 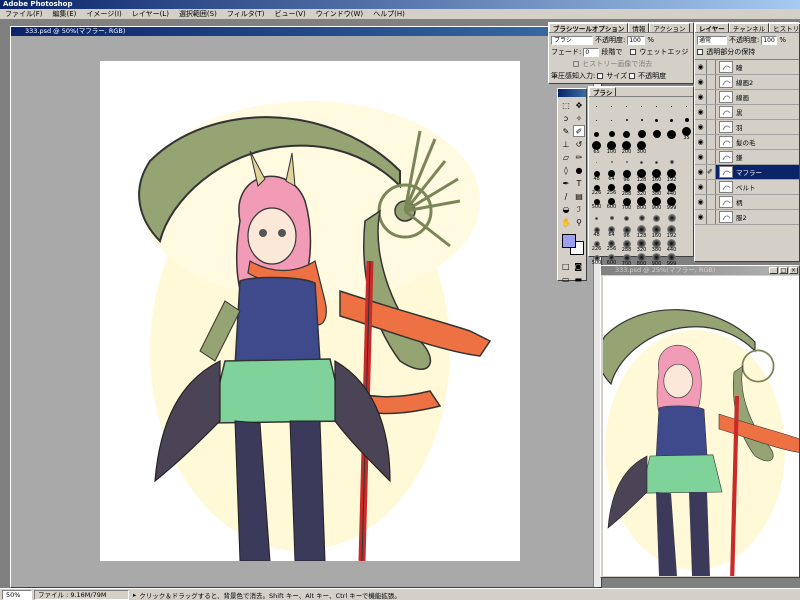 What do you see at coordinates (669, 28) in the screenshot?
I see `tab-actions: アクション` at bounding box center [669, 28].